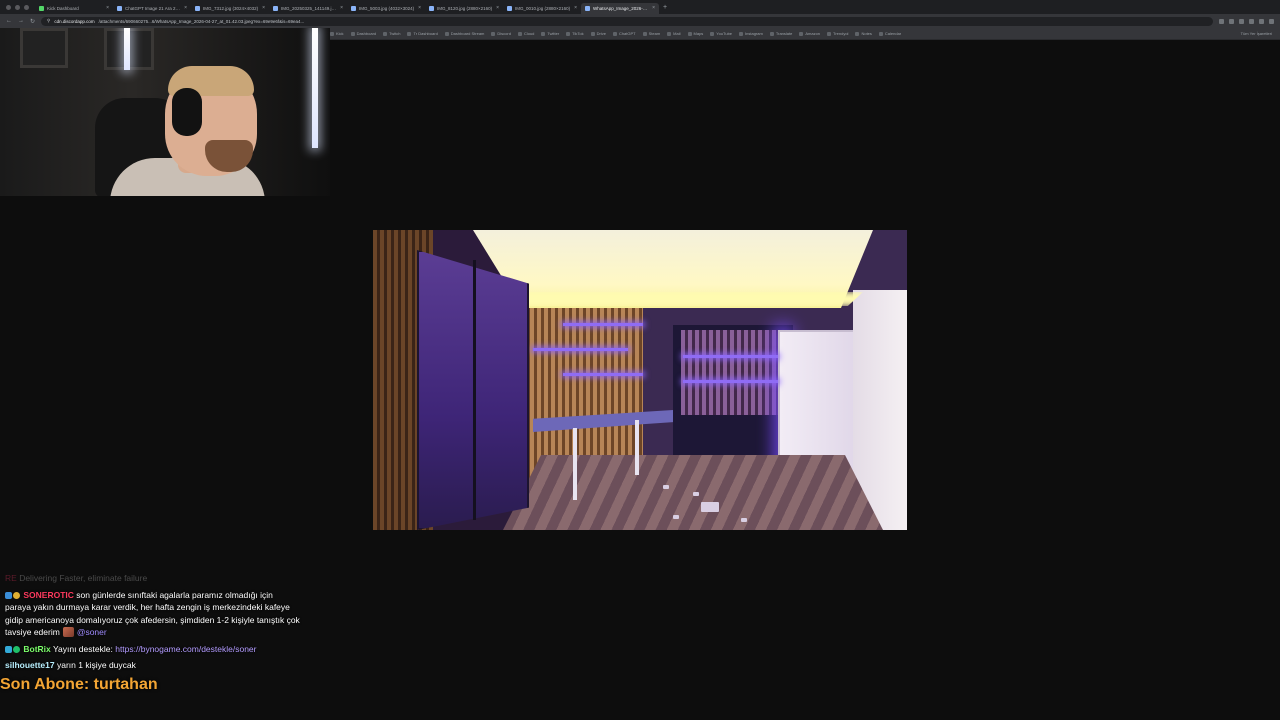 The height and width of the screenshot is (720, 1280). Describe the element at coordinates (44, 48) in the screenshot. I see `wall-frame` at that location.